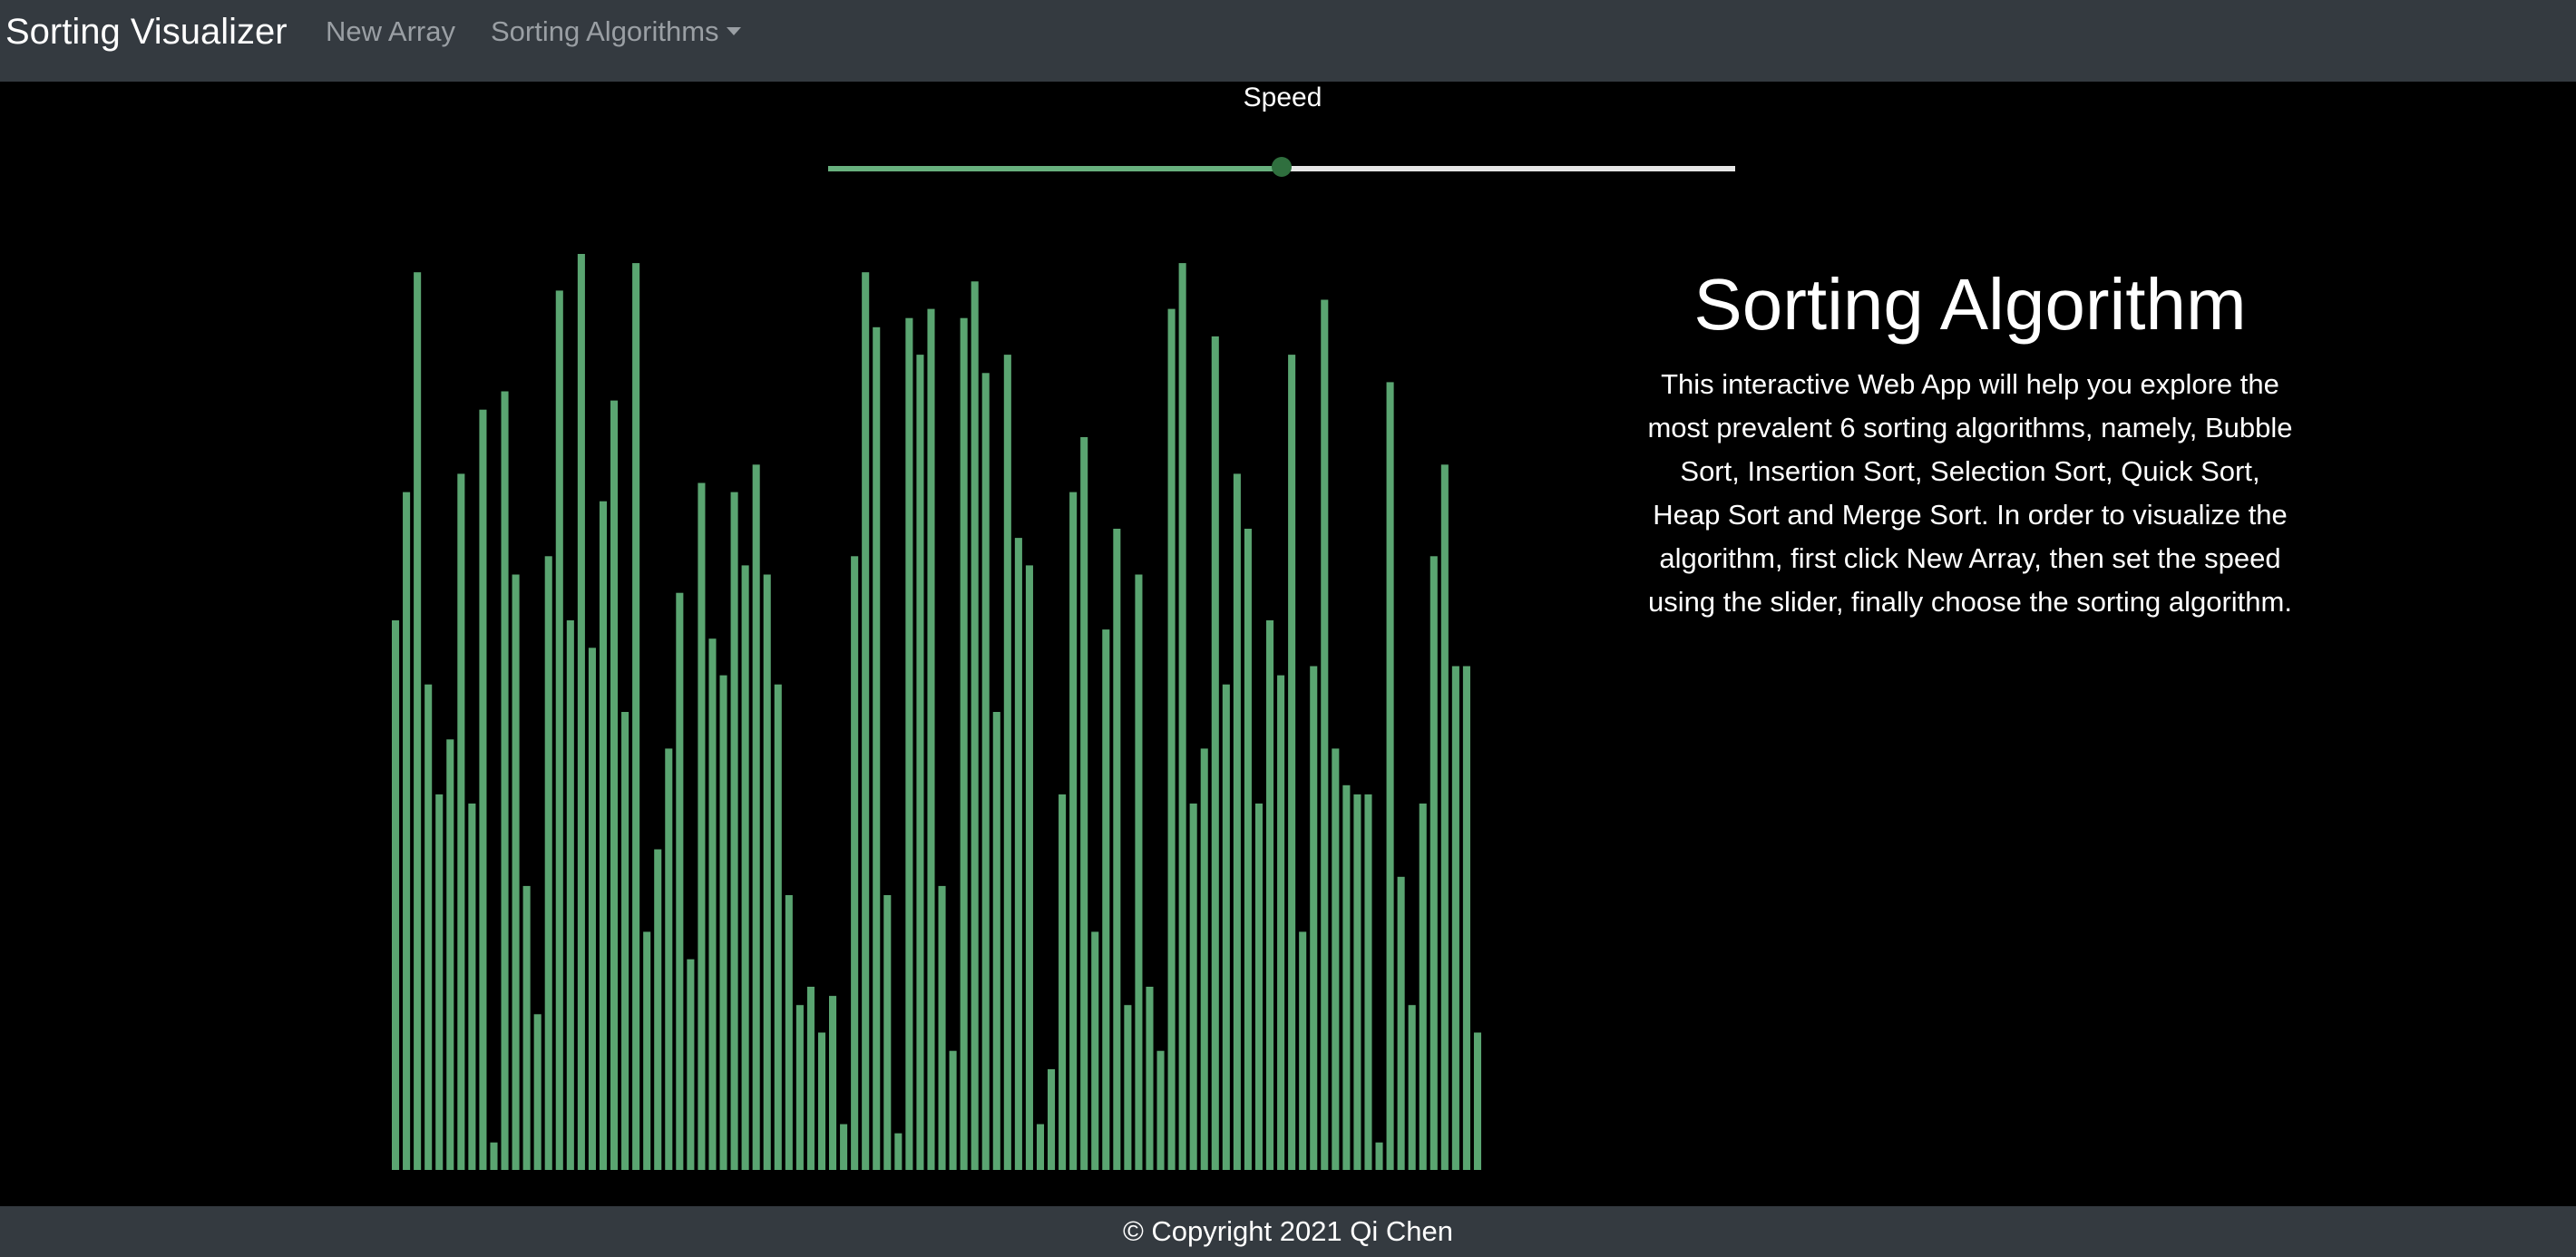  What do you see at coordinates (1282, 97) in the screenshot?
I see `speed-label: Speed` at bounding box center [1282, 97].